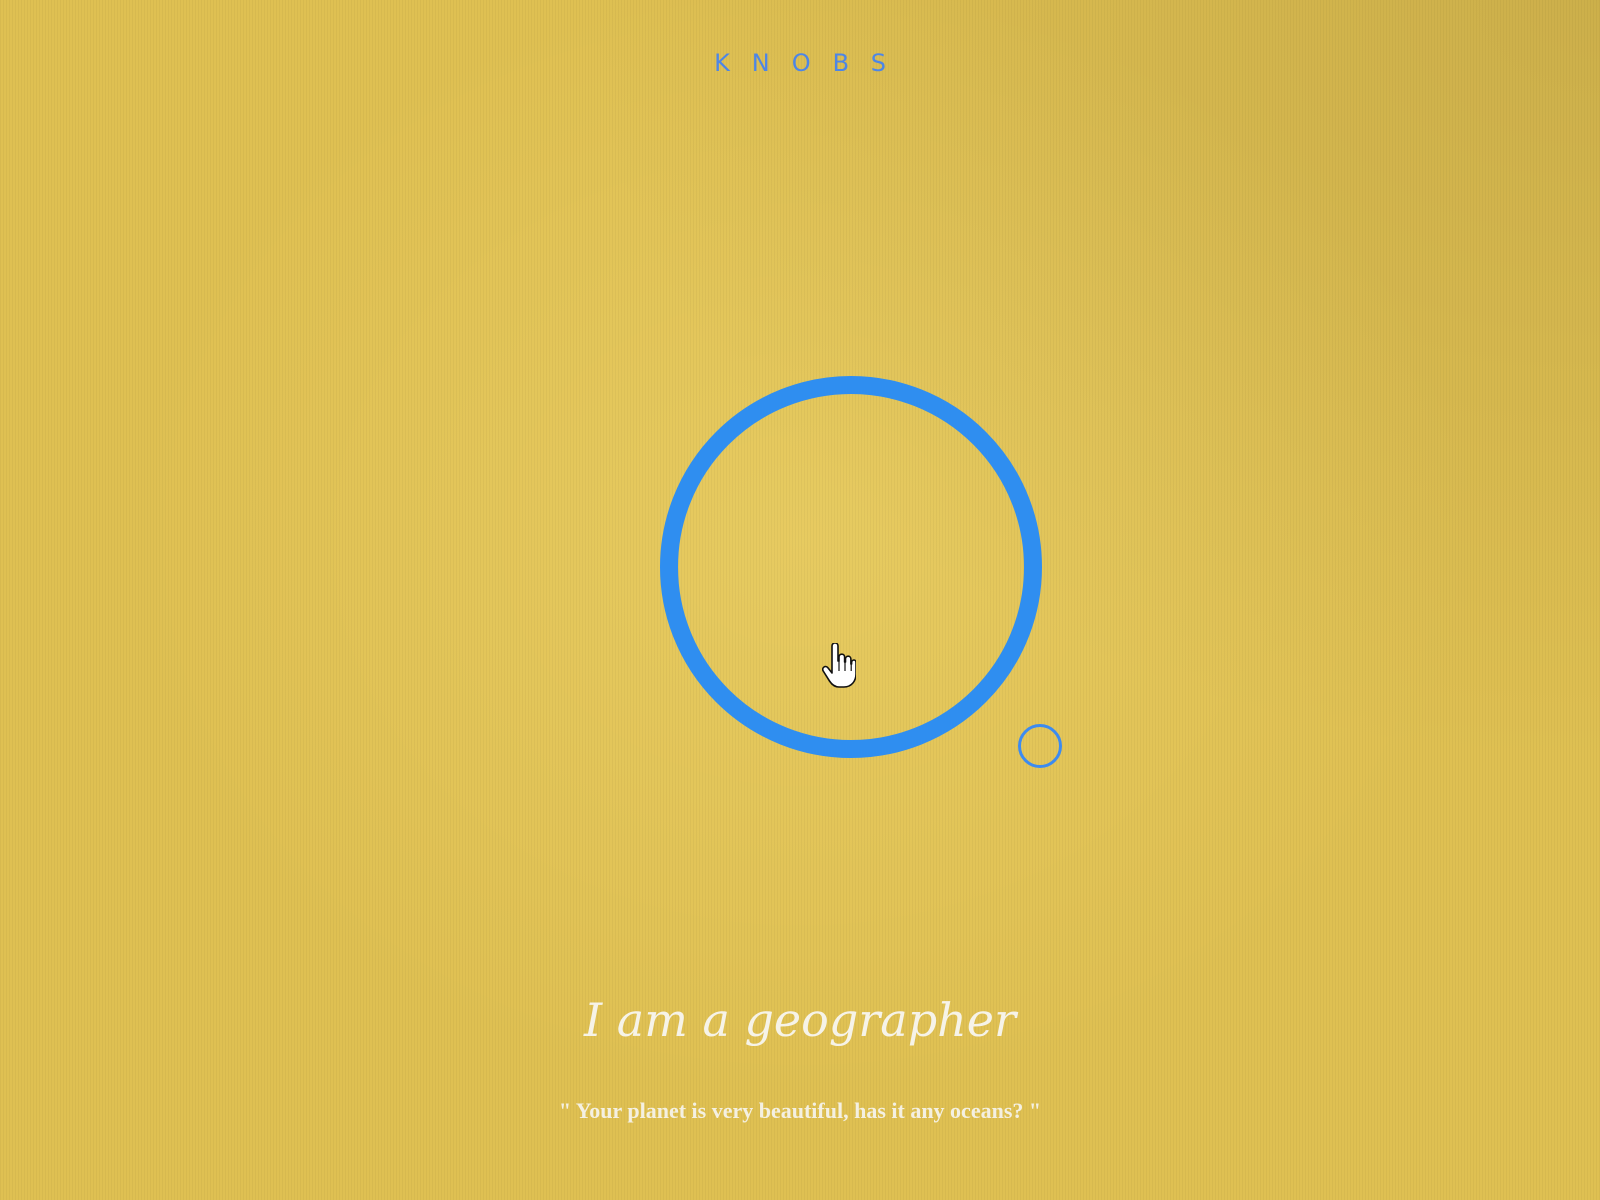 This screenshot has height=1200, width=1600. Describe the element at coordinates (799, 1020) in the screenshot. I see `page-heading: I am a geographer` at that location.